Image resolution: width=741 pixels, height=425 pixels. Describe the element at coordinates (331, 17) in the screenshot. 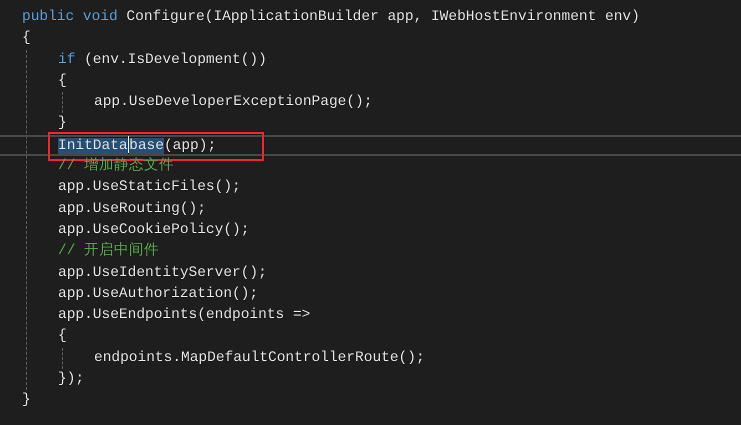

I see `code-line: public void Configure(IApplicationBuilder app, IWebHostEnvironment env)` at that location.